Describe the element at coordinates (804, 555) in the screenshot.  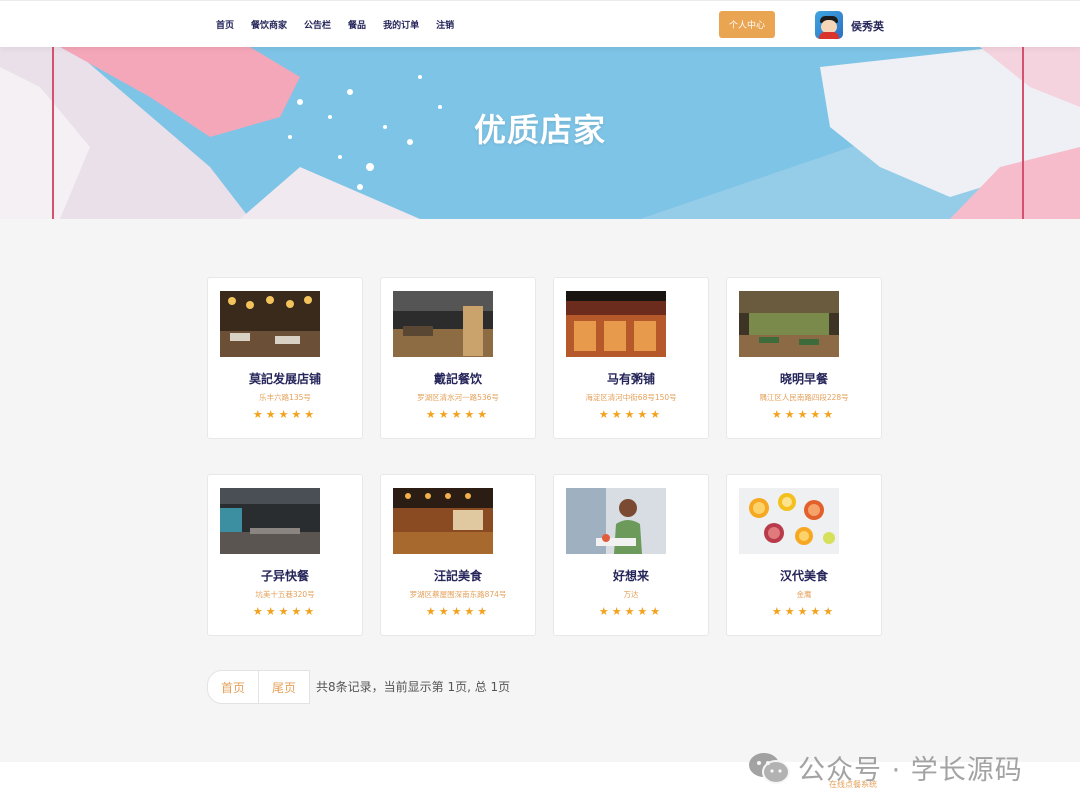
I see `store-card: 汉代美食 金鹰 ★★★★★` at that location.